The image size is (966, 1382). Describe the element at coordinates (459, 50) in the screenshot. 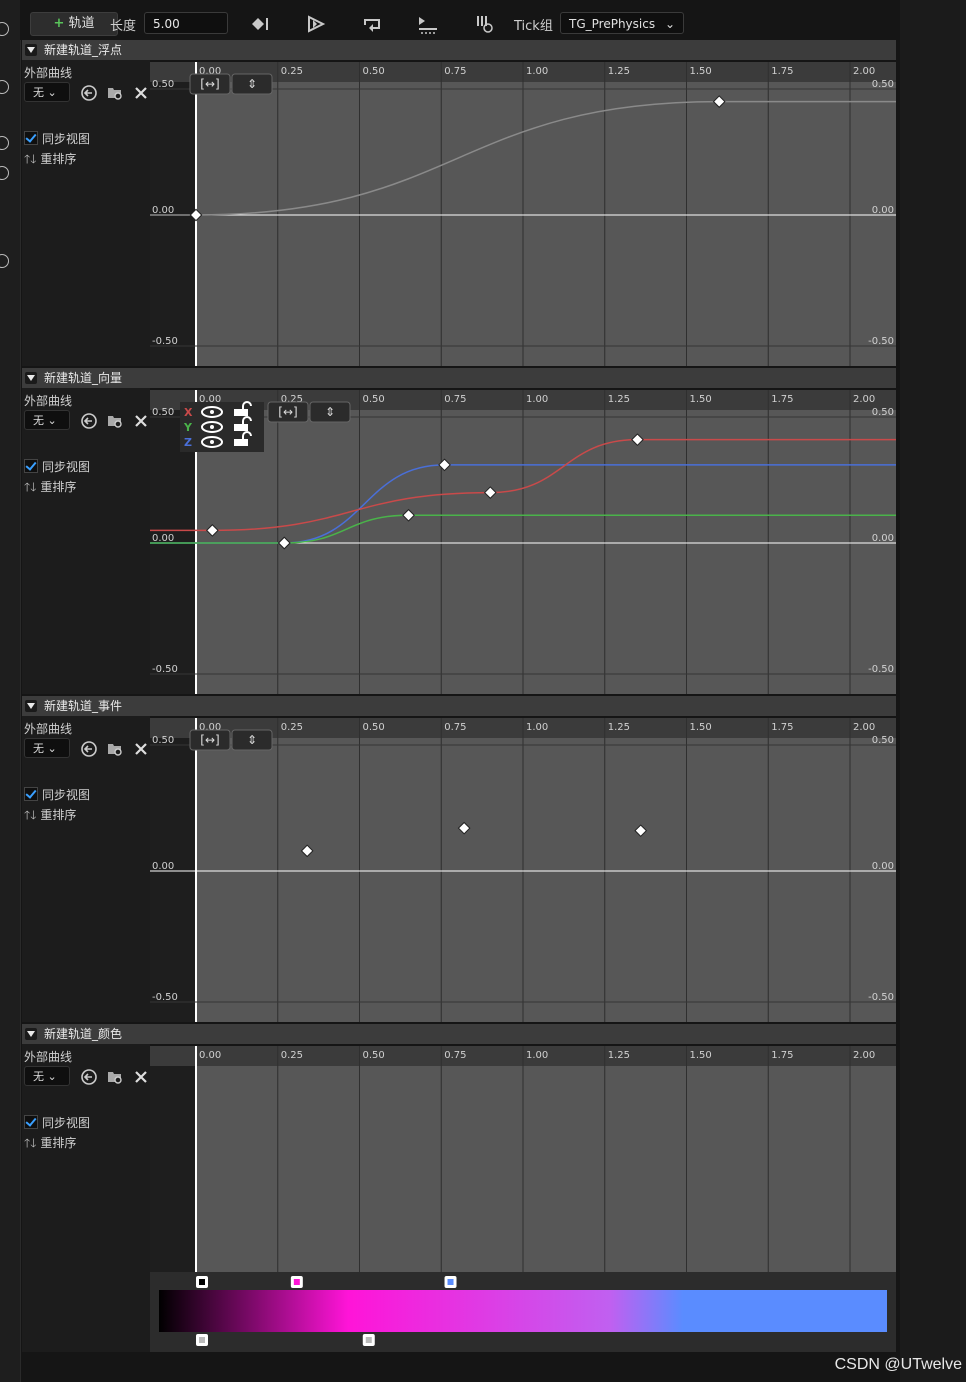

I see `track-header: 新建轨道_浮点` at that location.